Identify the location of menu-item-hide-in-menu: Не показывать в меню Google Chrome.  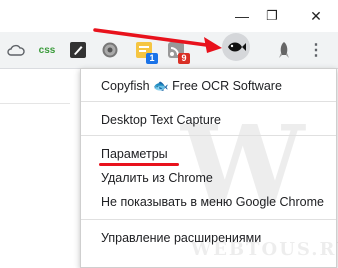
(212, 202).